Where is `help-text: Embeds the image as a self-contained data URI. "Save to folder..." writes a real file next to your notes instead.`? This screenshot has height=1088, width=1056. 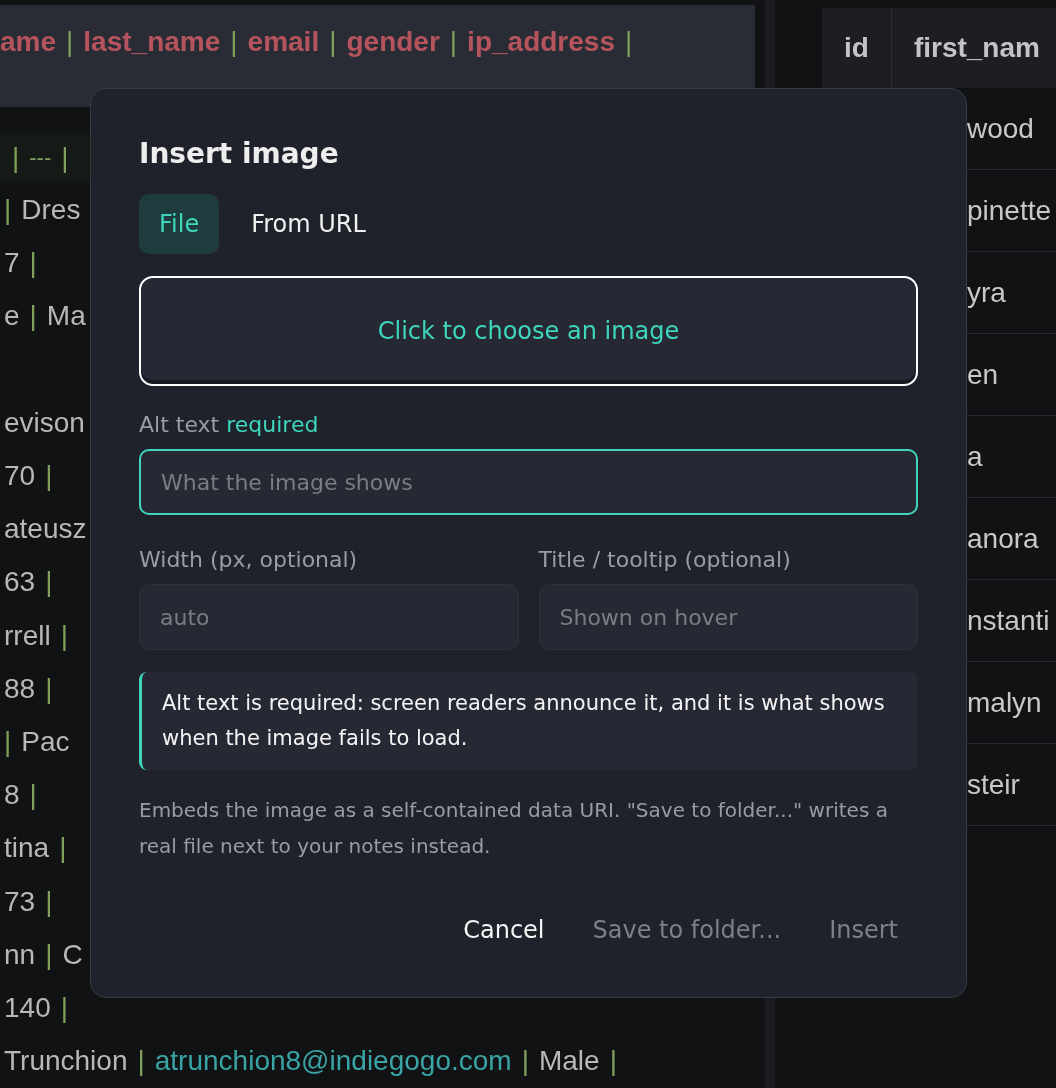 help-text: Embeds the image as a self-contained data URI. "Save to folder..." writes a real file next to your notes instead. is located at coordinates (514, 828).